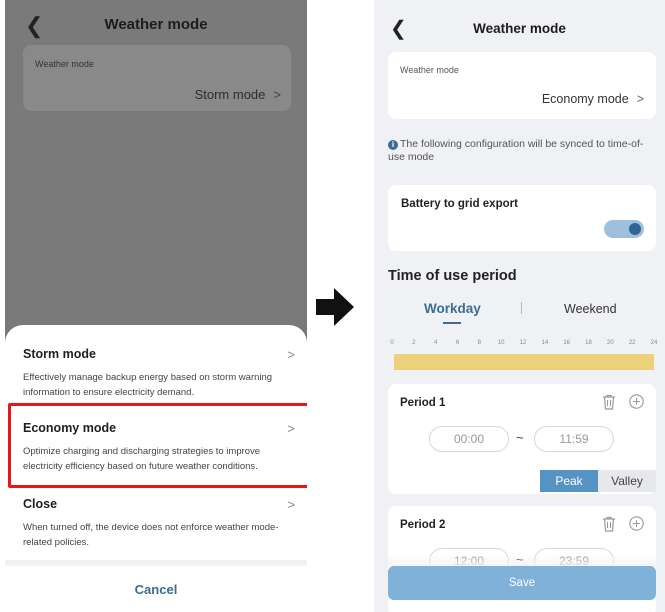 This screenshot has width=665, height=612. What do you see at coordinates (524, 362) in the screenshot?
I see `timeline-bar` at bounding box center [524, 362].